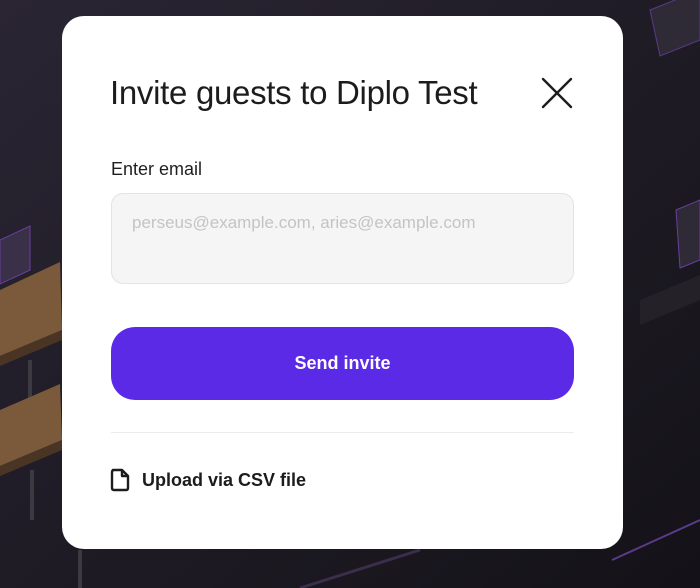 The width and height of the screenshot is (700, 588). What do you see at coordinates (120, 480) in the screenshot?
I see `file-icon` at bounding box center [120, 480].